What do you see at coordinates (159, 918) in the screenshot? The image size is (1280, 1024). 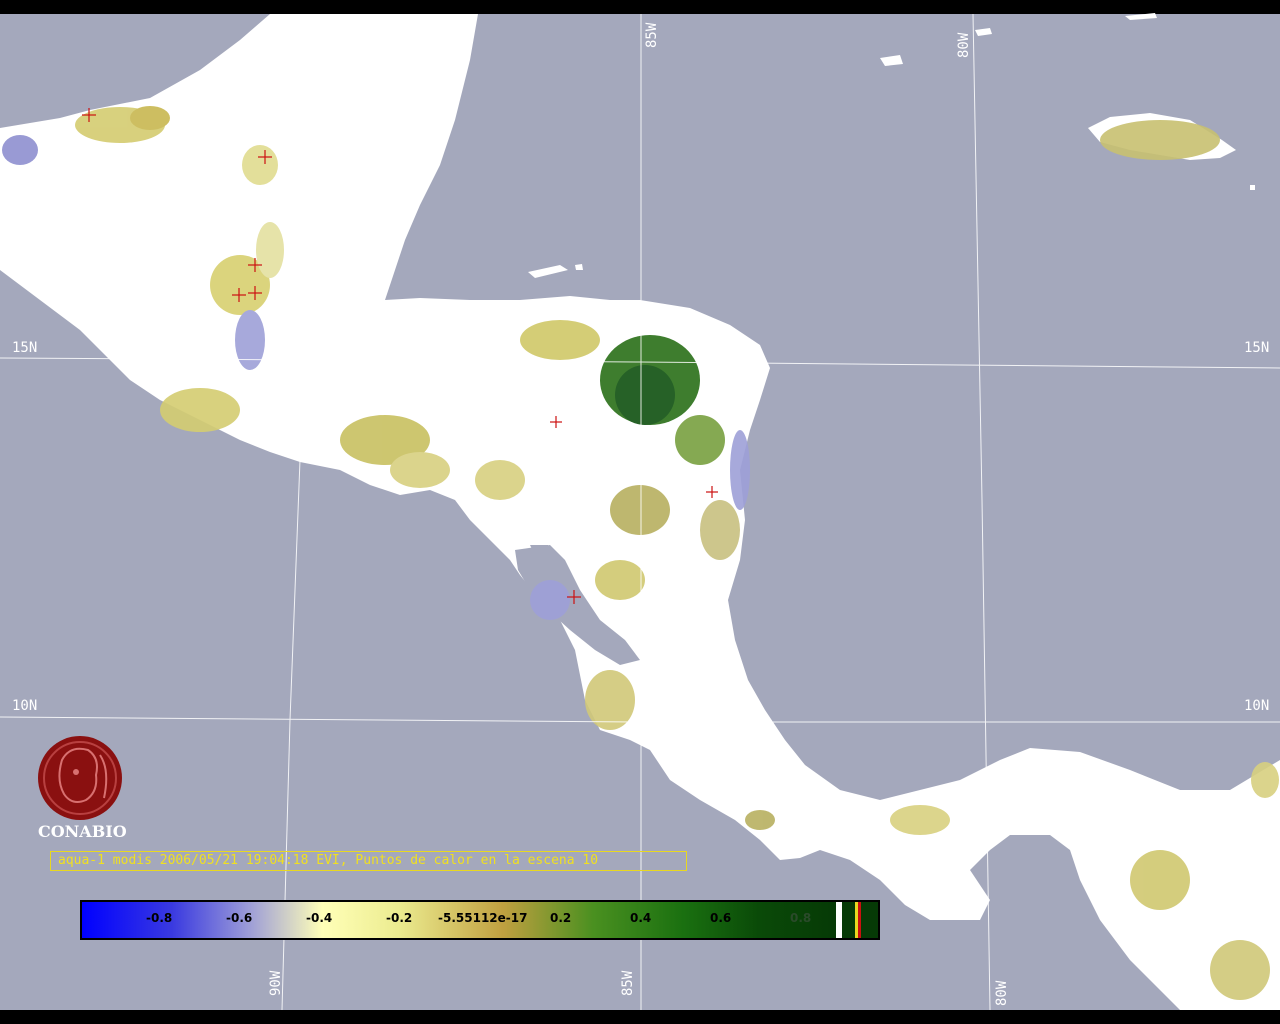 I see `colorbar-tick: -0.8` at bounding box center [159, 918].